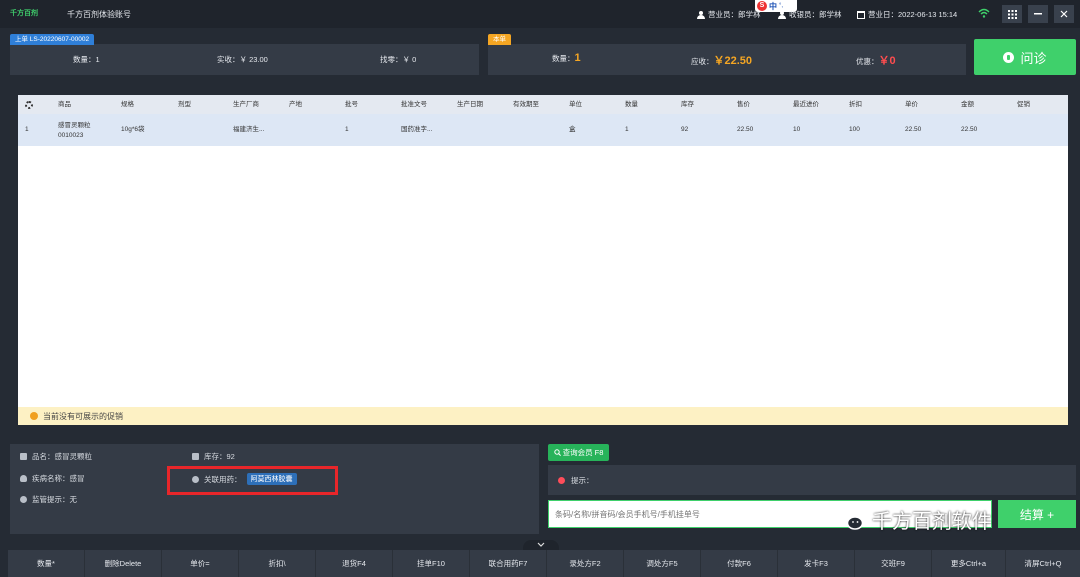 The image size is (1080, 577). Describe the element at coordinates (499, 39) in the screenshot. I see `current-order-tag: 本单` at that location.